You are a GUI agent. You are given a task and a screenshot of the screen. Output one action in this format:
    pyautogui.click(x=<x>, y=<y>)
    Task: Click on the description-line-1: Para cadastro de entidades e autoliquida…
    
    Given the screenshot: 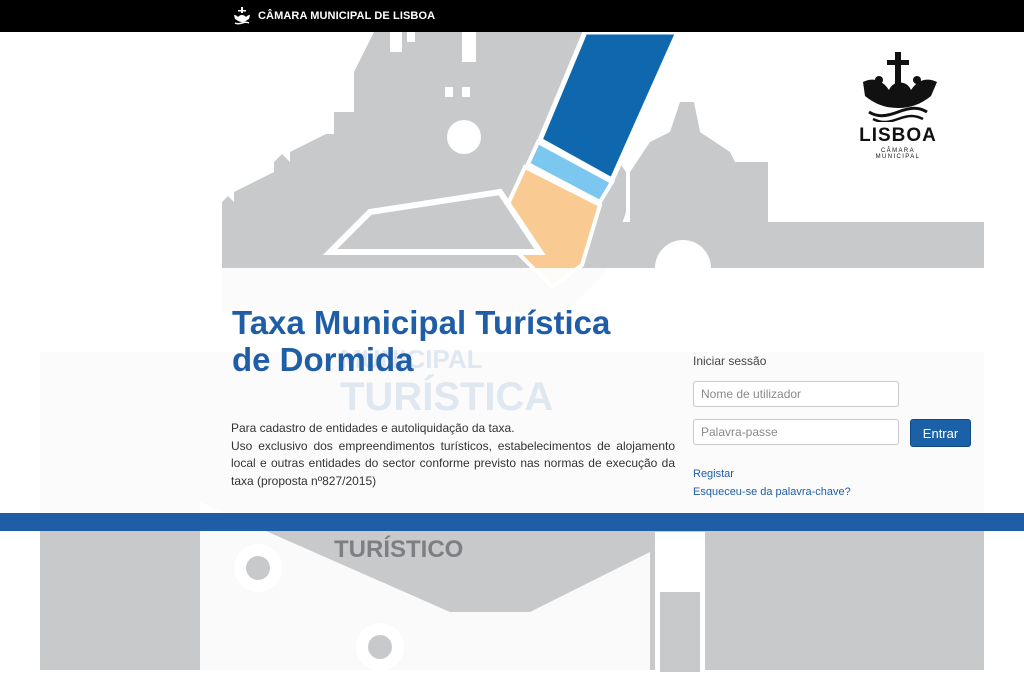 What is the action you would take?
    pyautogui.click(x=373, y=428)
    